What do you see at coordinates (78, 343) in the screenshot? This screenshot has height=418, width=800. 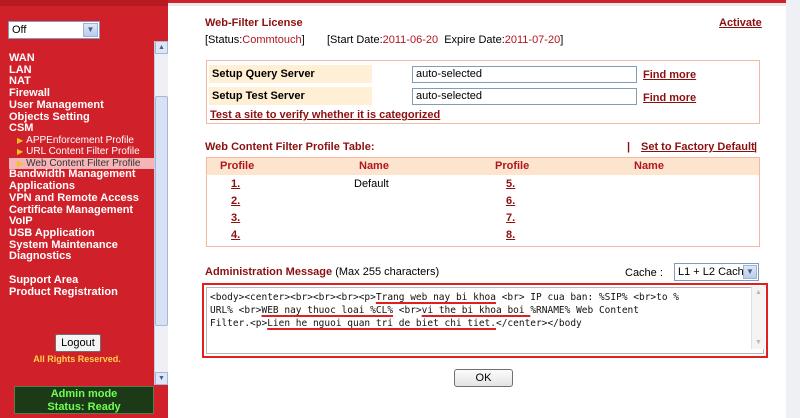 I see `logout-button: Logout` at bounding box center [78, 343].